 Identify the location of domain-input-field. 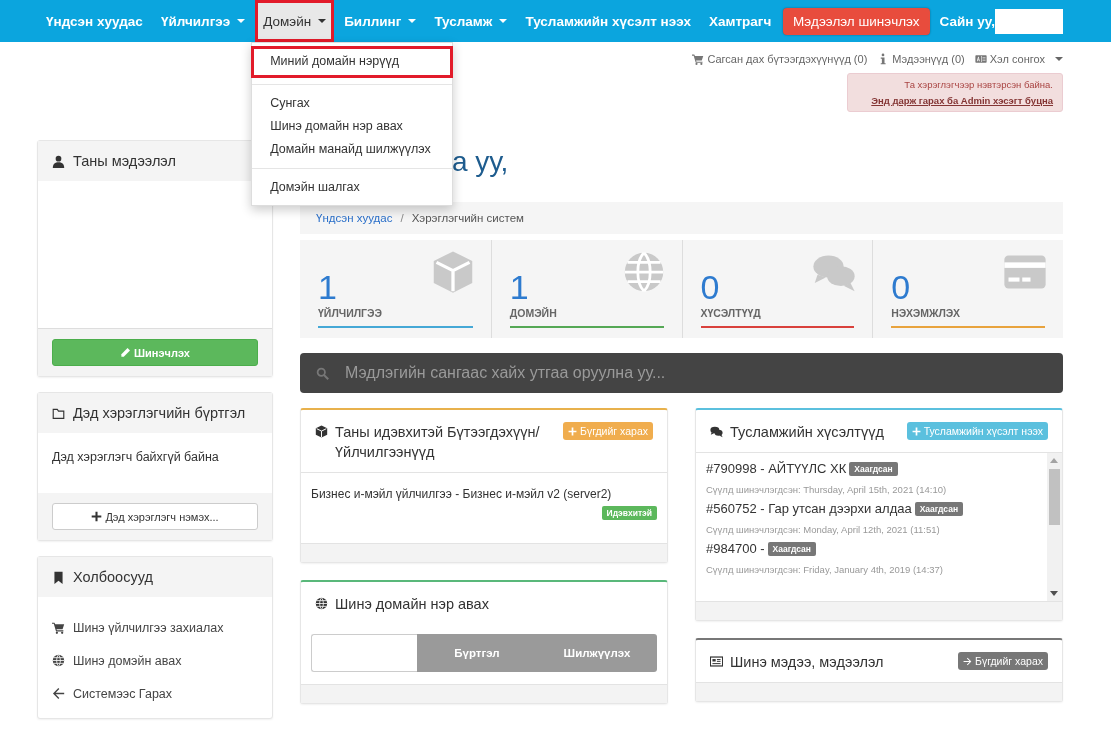
(364, 653).